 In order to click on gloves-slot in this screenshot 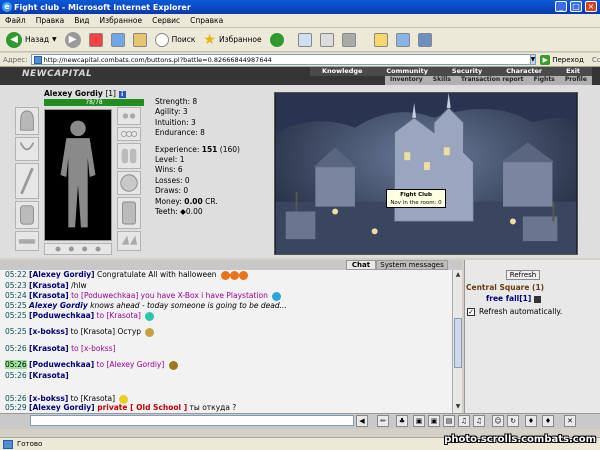, I will do `click(129, 156)`.